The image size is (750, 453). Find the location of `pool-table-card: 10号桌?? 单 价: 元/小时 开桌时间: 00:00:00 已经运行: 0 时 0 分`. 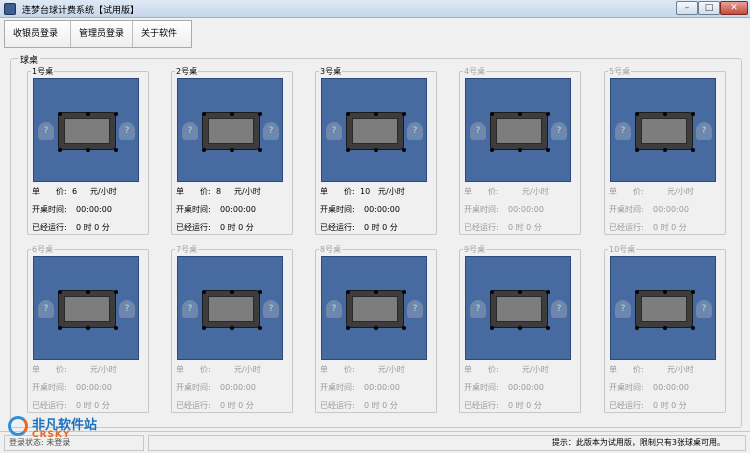

pool-table-card: 10号桌?? 单 价: 元/小时 开桌时间: 00:00:00 已经运行: 0 时 0 分 is located at coordinates (665, 328).